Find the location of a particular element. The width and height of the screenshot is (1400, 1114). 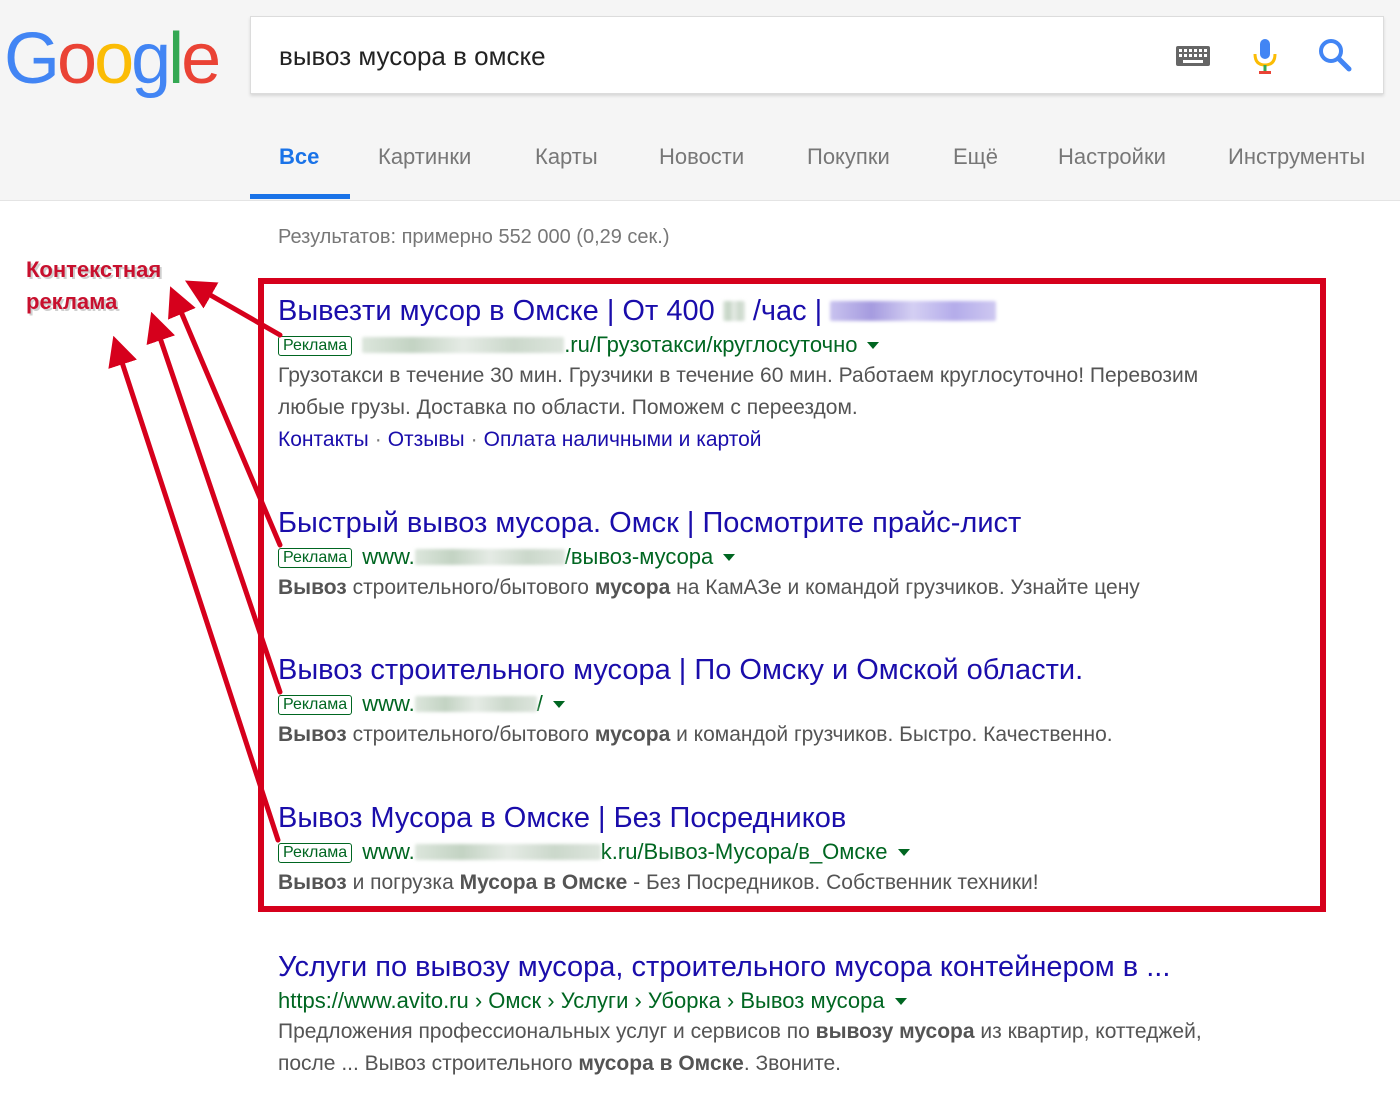

ad-url-line: Реклама www. k.ru/Вывоз-Мусора/в_Омске is located at coordinates (828, 852).